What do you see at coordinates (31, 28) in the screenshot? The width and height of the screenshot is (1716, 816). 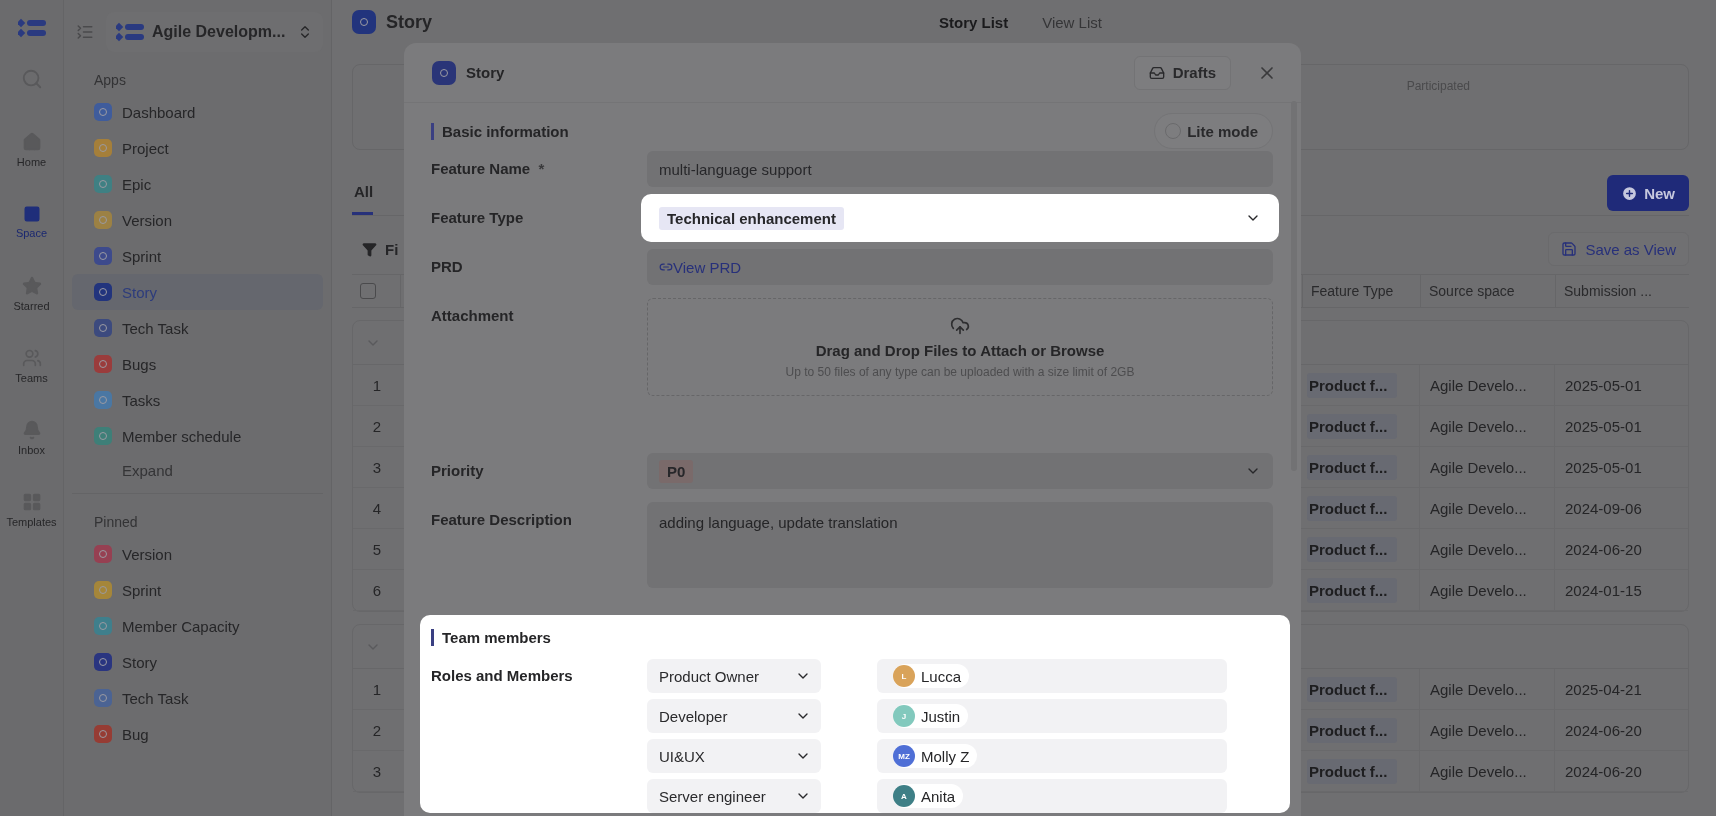 I see `app-logo` at bounding box center [31, 28].